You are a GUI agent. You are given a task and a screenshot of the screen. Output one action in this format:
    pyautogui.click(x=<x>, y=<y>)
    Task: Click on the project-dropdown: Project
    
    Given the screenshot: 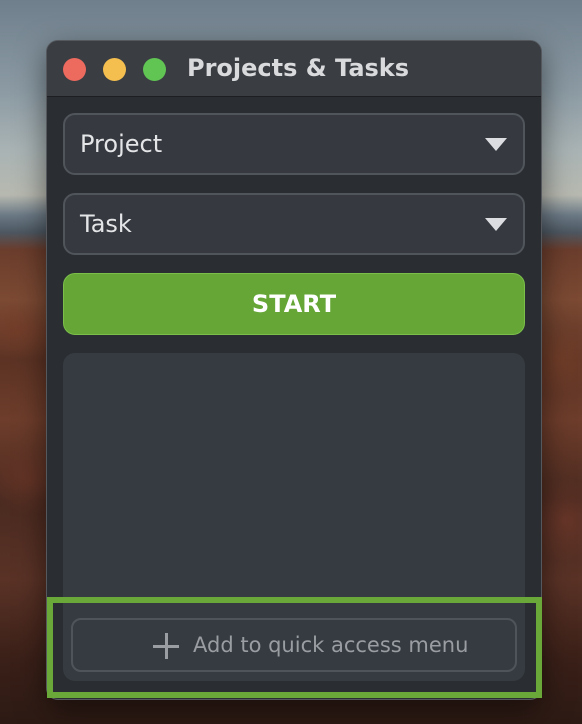 What is the action you would take?
    pyautogui.click(x=294, y=144)
    